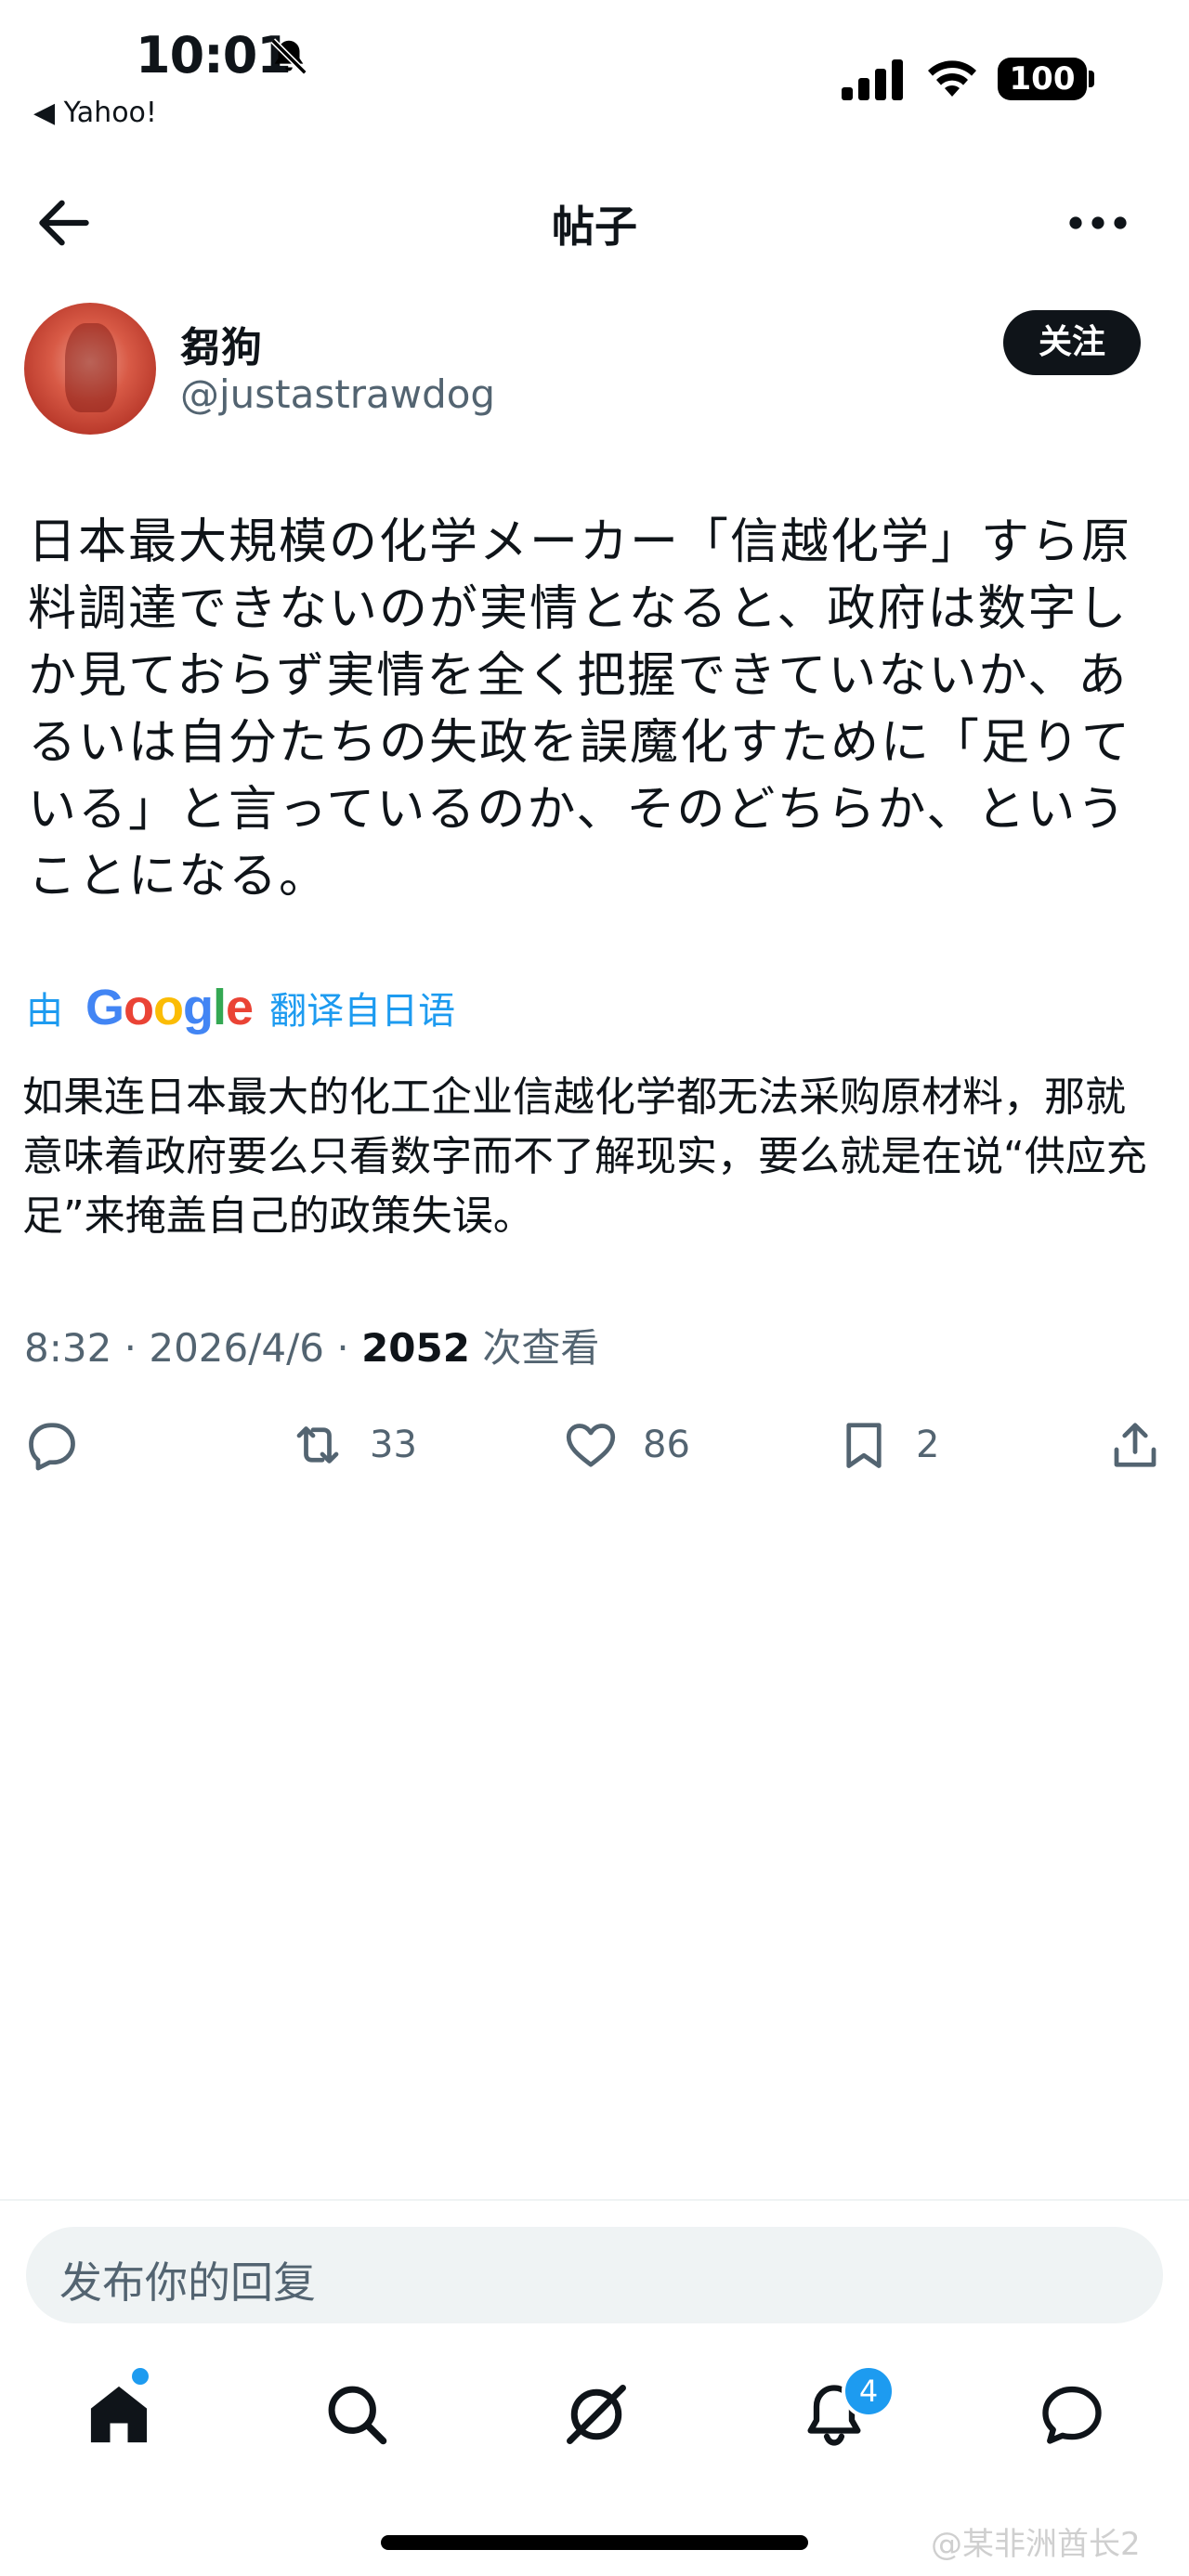 This screenshot has height=2576, width=1189. What do you see at coordinates (591, 1445) in the screenshot?
I see `like-icon` at bounding box center [591, 1445].